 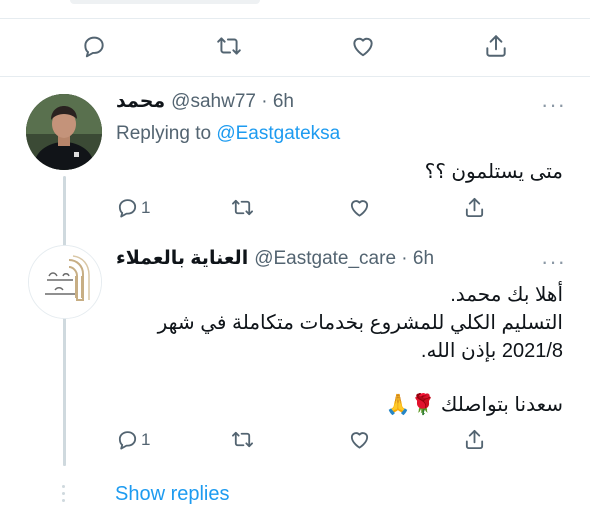 I want to click on reply-button, so click(x=94, y=46).